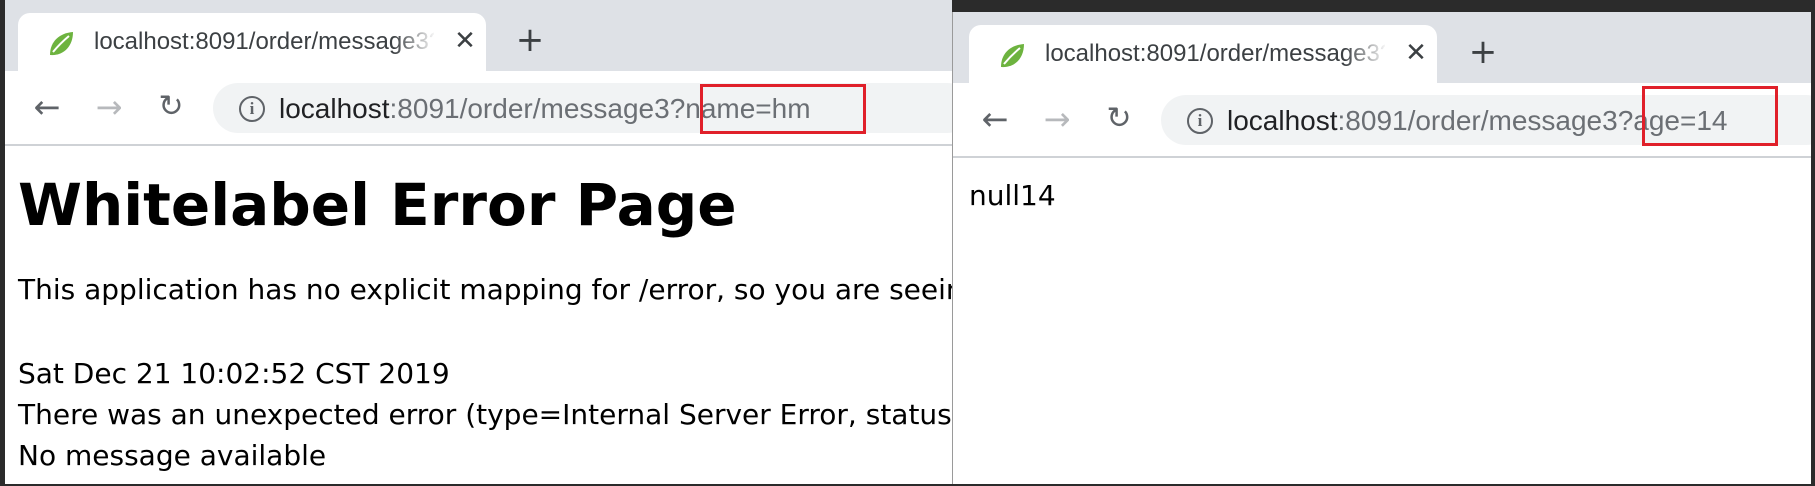  I want to click on browser-tab: localhost:8091/order/message3?age=14 ✕, so click(1203, 54).